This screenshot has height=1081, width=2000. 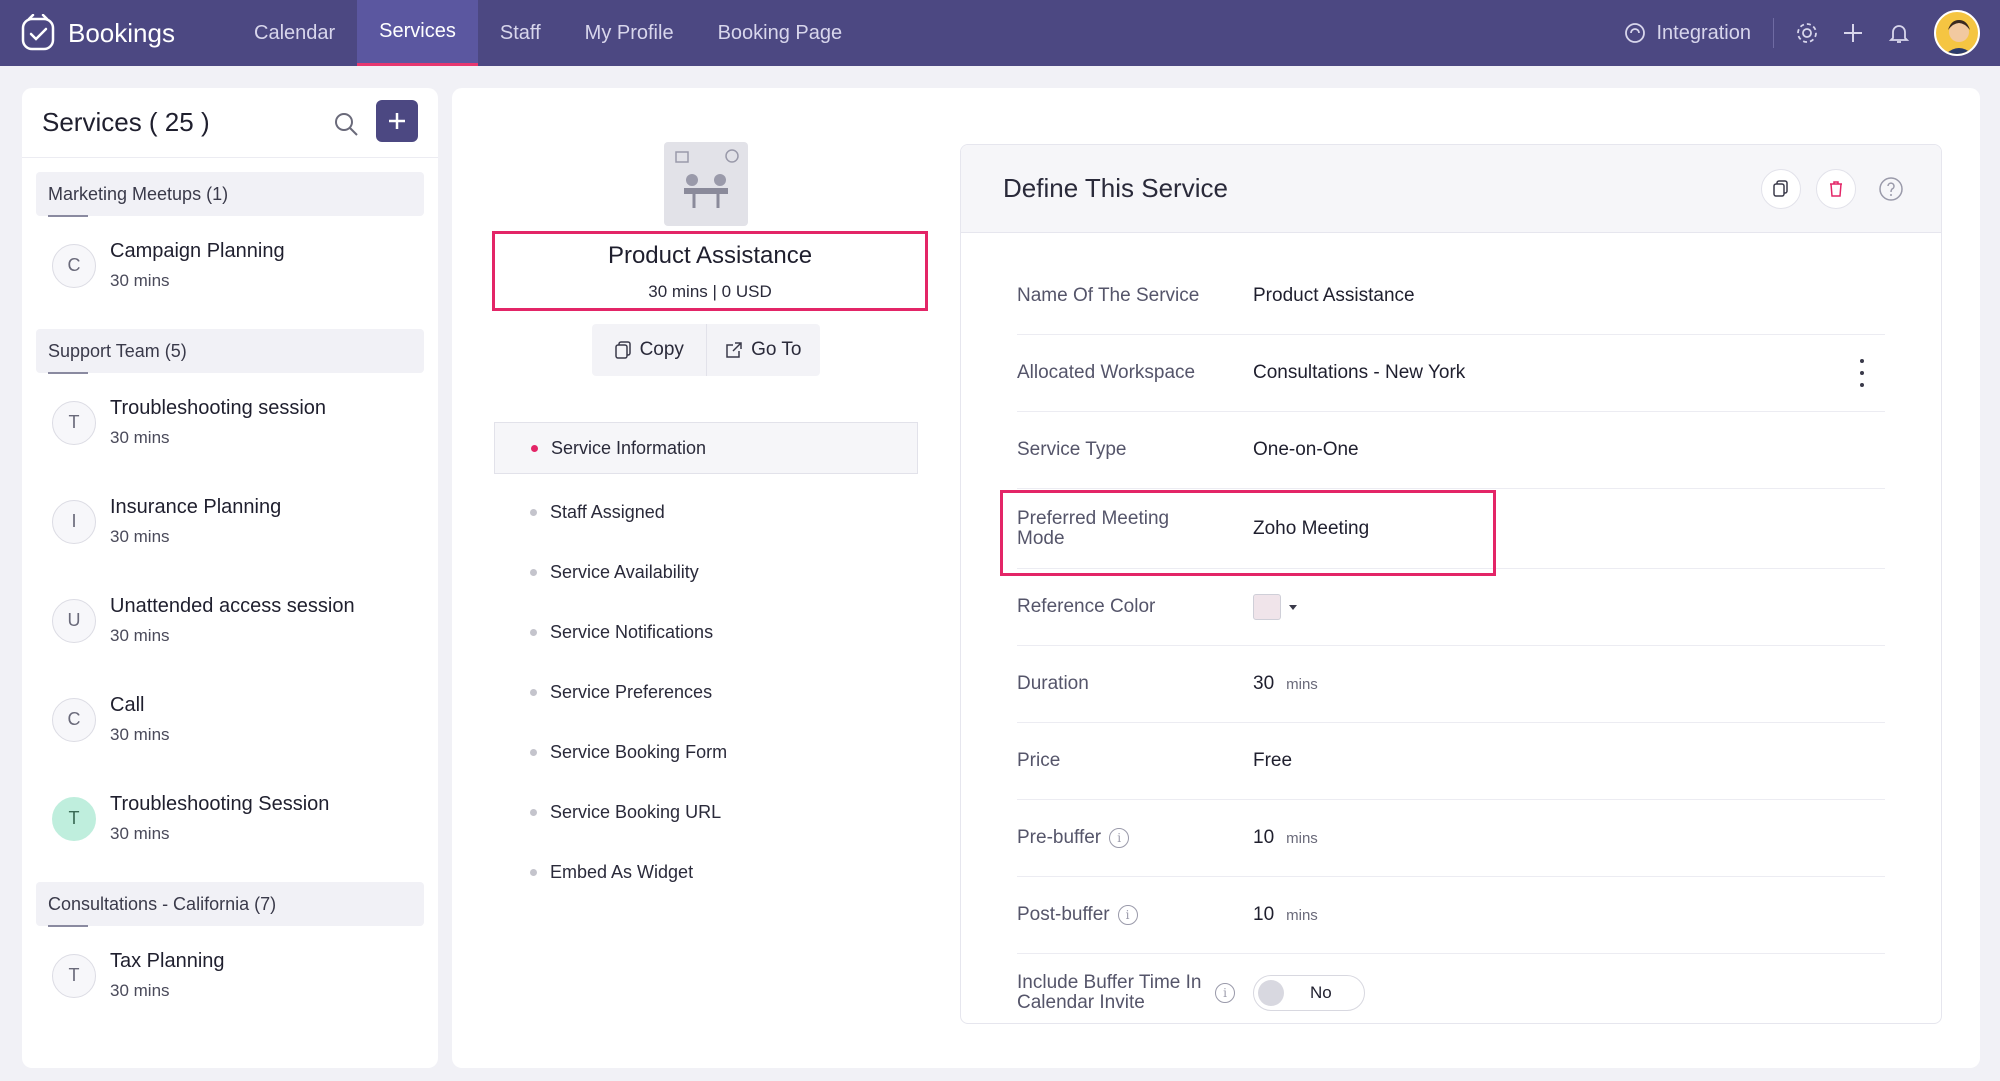 I want to click on include-buffer-toggle: No, so click(x=1309, y=992).